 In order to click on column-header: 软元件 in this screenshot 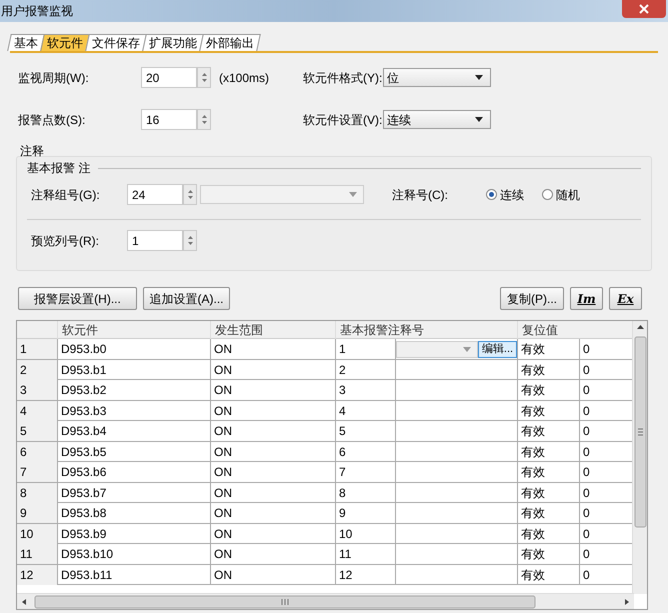, I will do `click(134, 330)`.